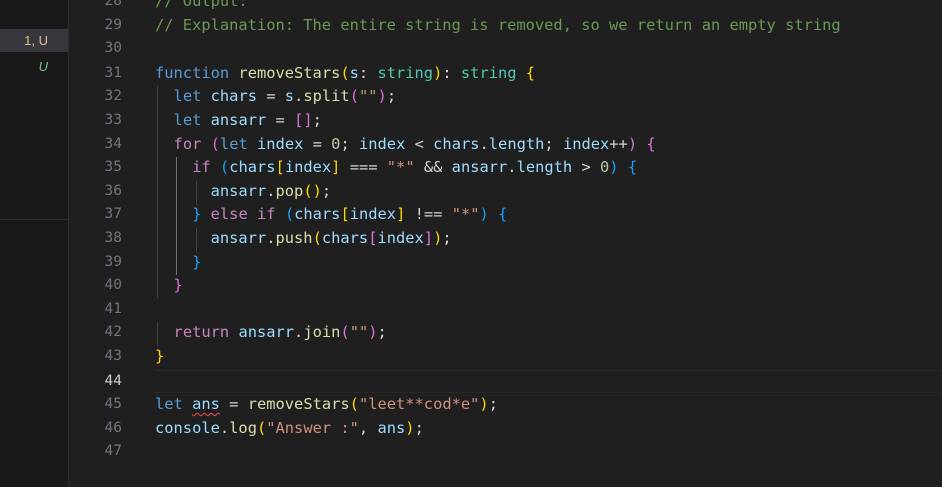  Describe the element at coordinates (113, 214) in the screenshot. I see `line-number: 37` at that location.